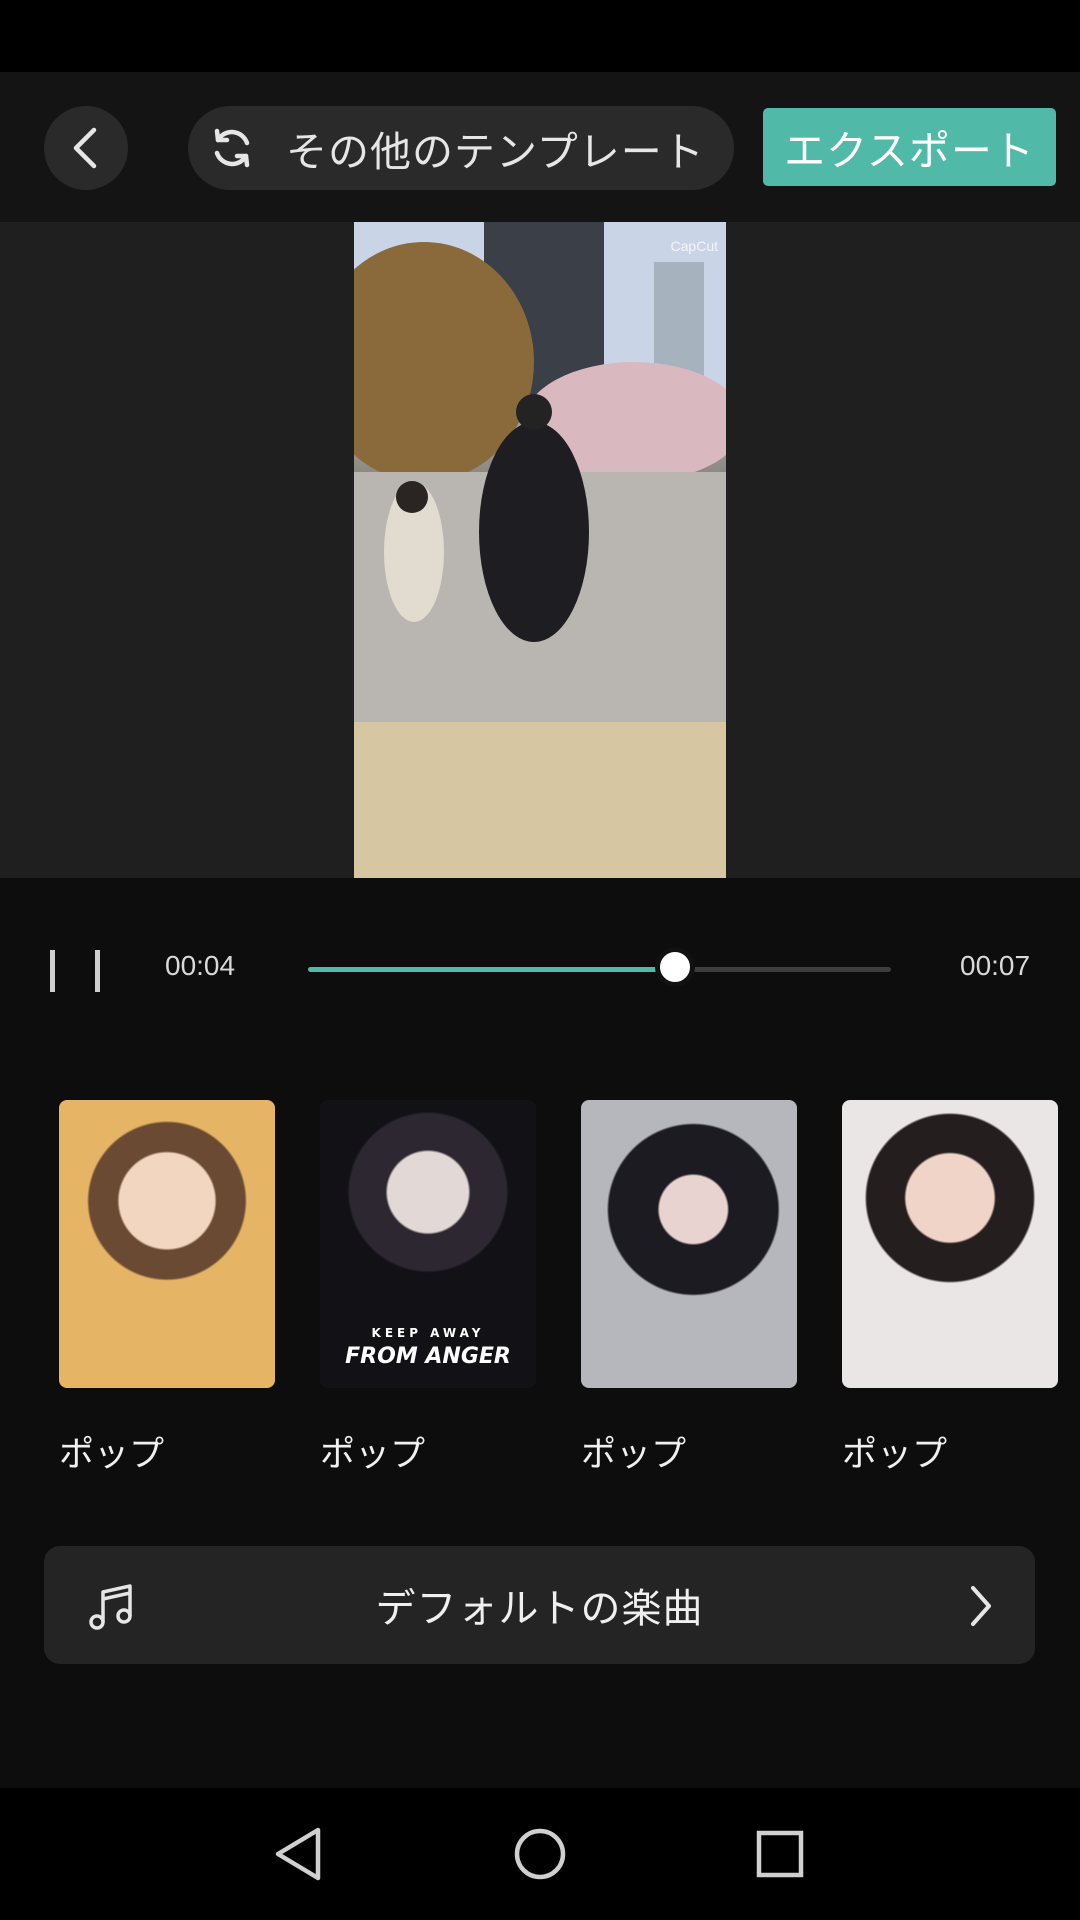 The width and height of the screenshot is (1080, 1920). I want to click on pause-icon, so click(52, 971).